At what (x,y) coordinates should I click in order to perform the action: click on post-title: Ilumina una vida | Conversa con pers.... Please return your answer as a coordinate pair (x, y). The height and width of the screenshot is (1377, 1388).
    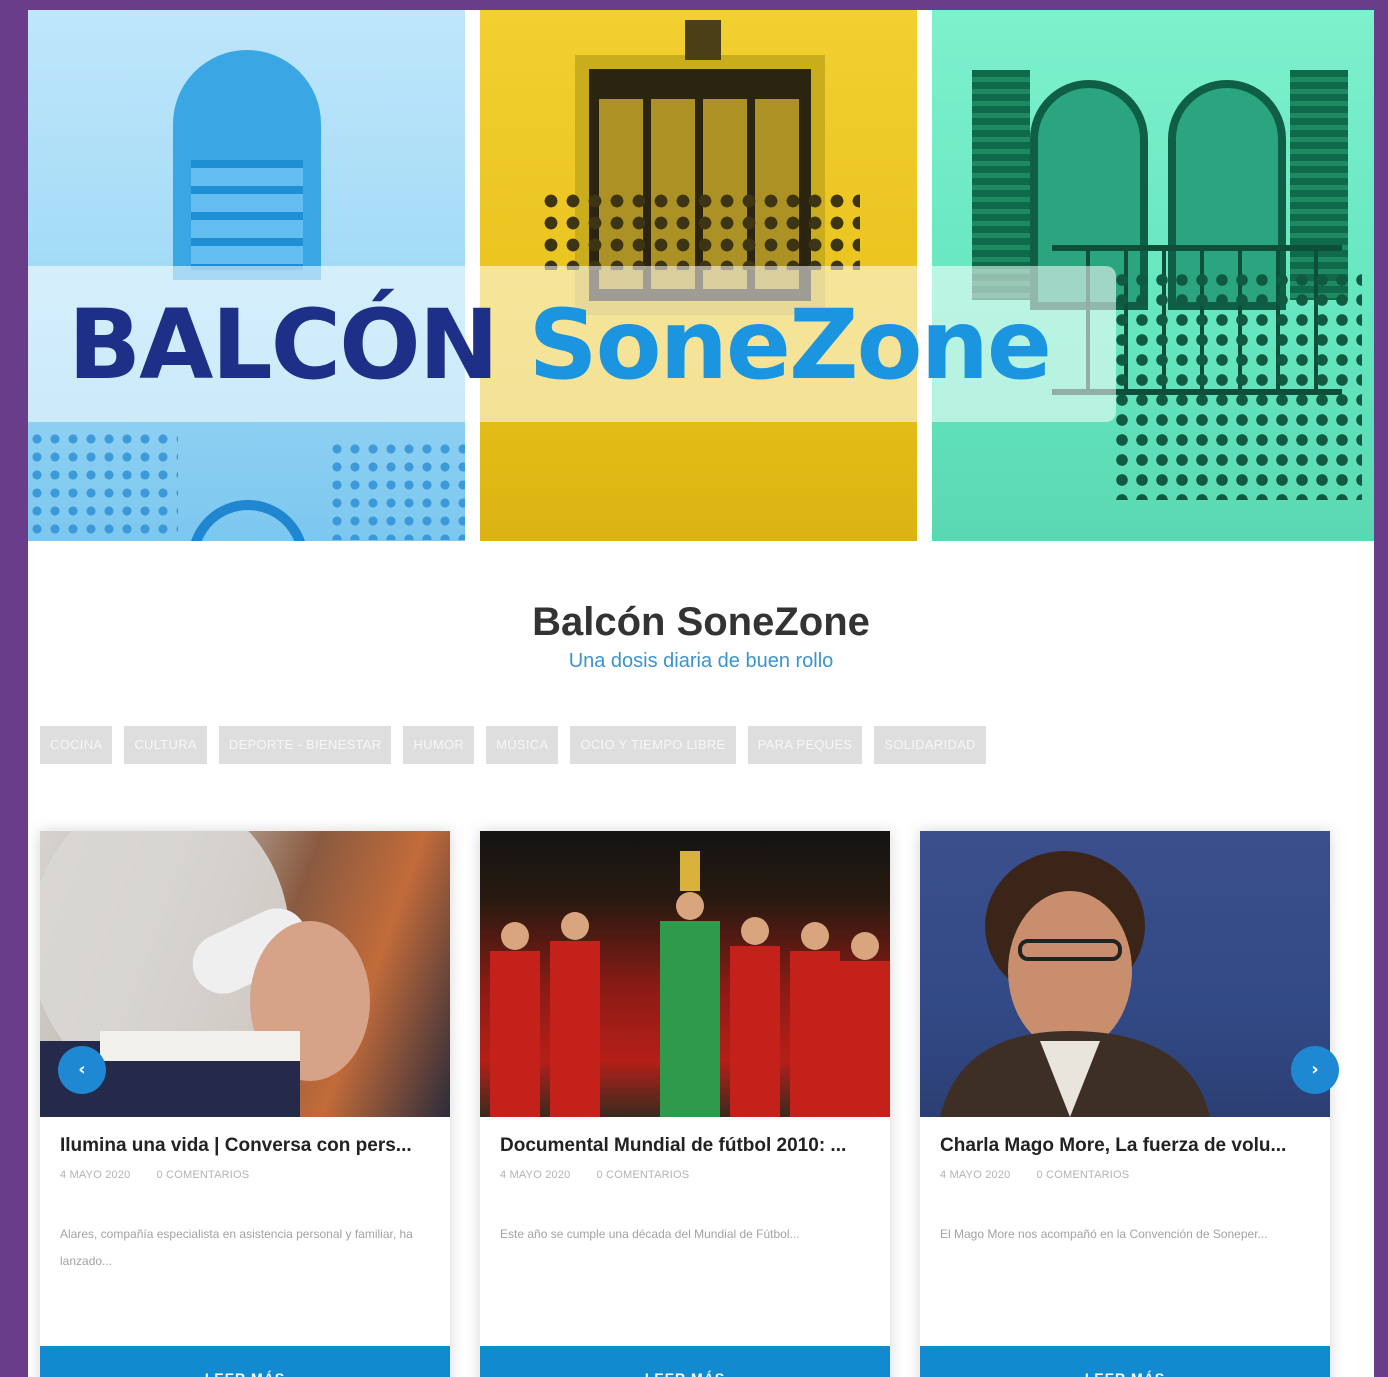
    Looking at the image, I should click on (245, 1146).